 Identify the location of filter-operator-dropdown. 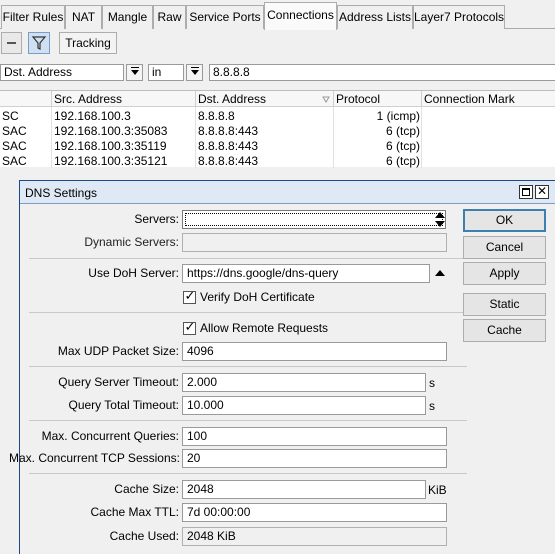
(194, 72).